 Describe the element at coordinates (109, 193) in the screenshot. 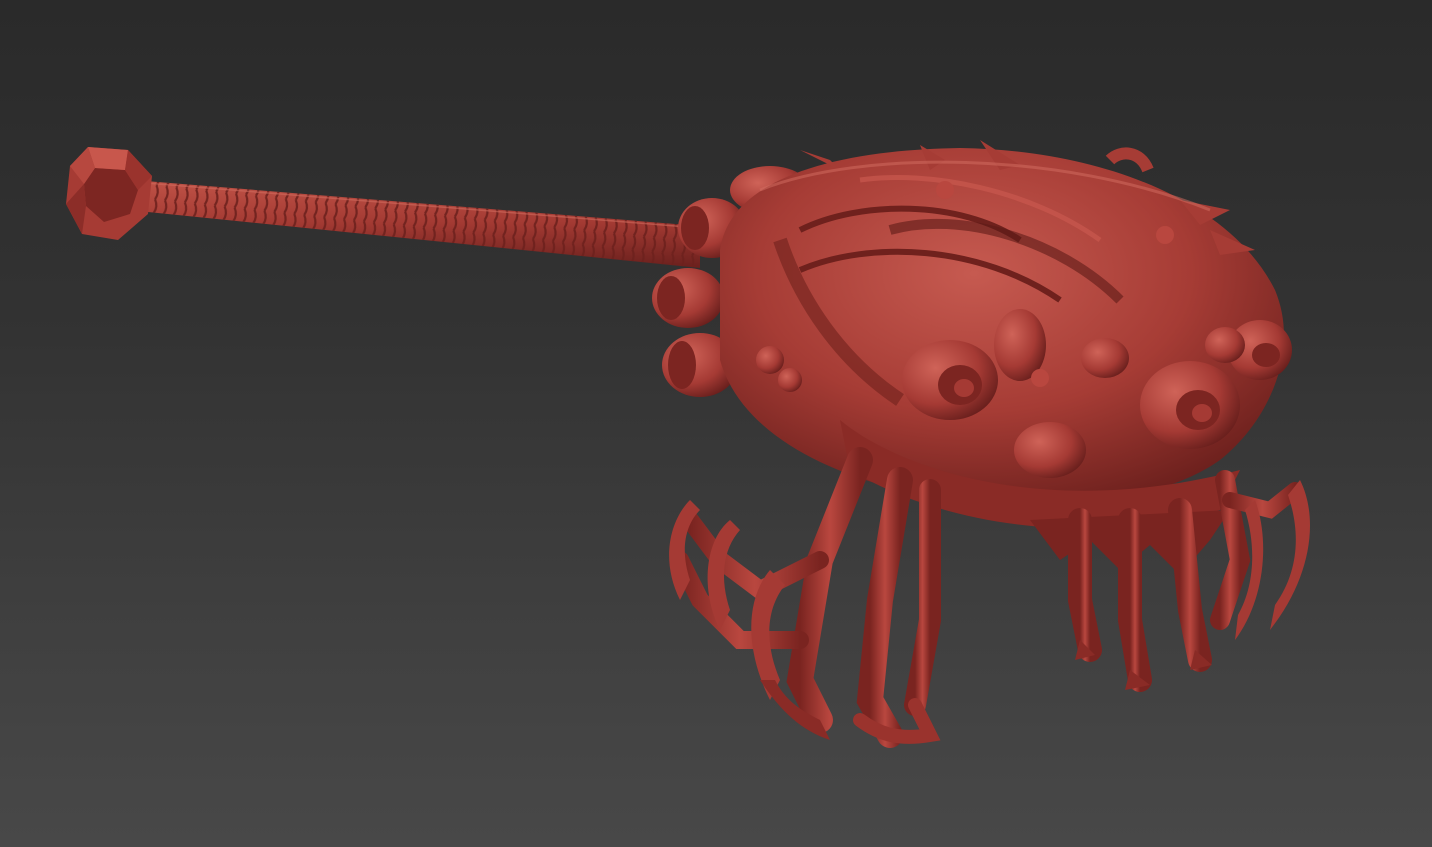

I see `barrel-gem-tip` at that location.